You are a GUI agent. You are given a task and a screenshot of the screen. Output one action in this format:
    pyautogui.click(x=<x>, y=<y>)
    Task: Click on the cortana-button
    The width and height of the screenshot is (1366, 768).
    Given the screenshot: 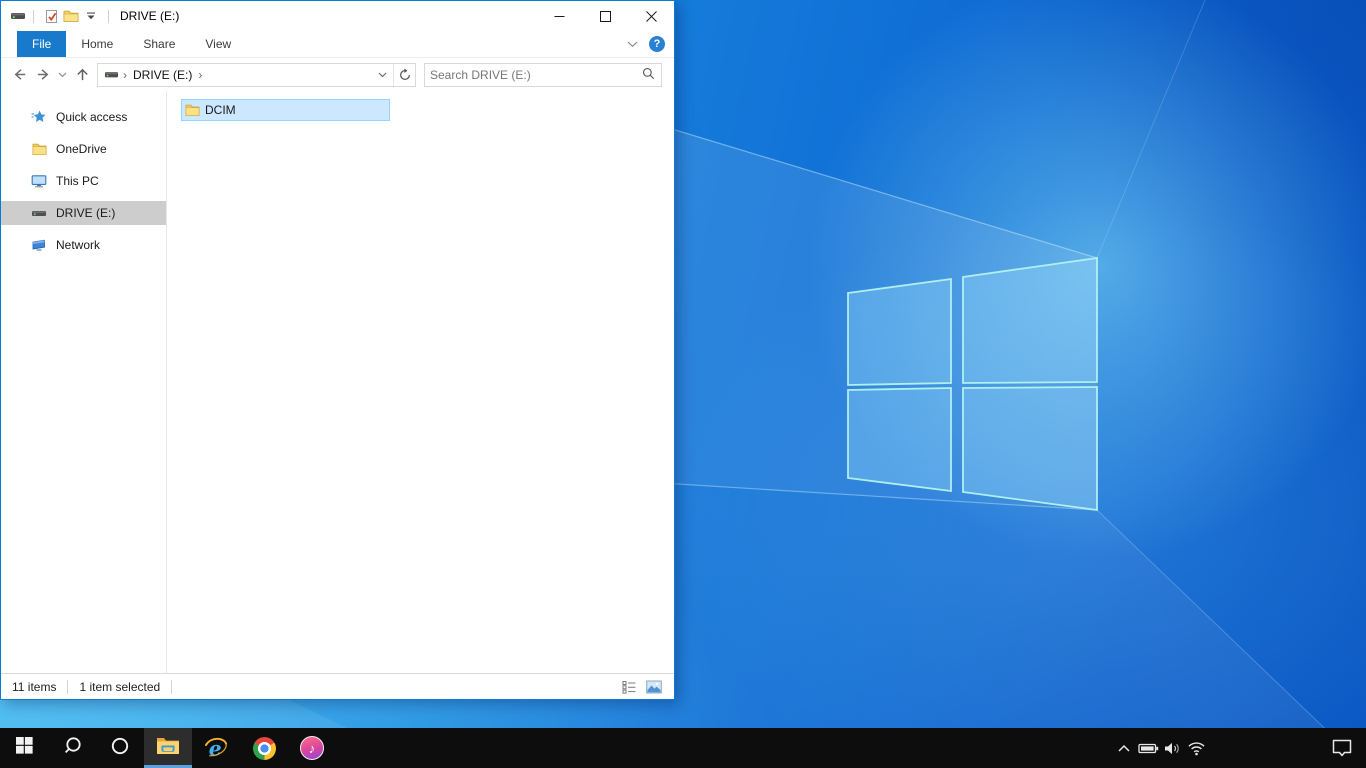 What is the action you would take?
    pyautogui.click(x=120, y=748)
    